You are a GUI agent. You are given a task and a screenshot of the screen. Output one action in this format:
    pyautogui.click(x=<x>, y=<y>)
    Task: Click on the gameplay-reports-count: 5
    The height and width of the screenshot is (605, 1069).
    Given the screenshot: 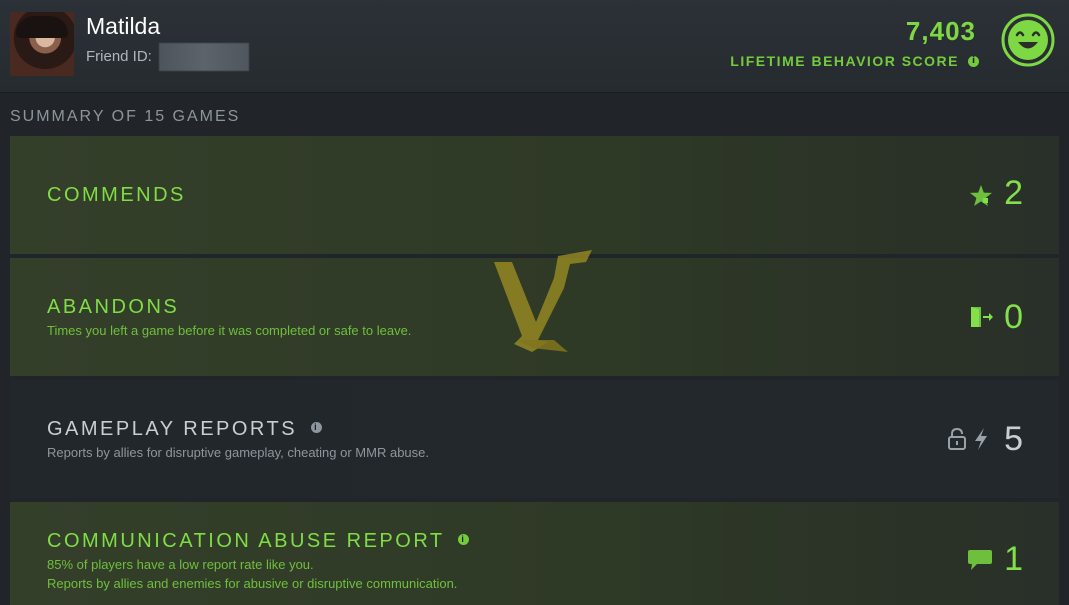 What is the action you would take?
    pyautogui.click(x=1013, y=439)
    